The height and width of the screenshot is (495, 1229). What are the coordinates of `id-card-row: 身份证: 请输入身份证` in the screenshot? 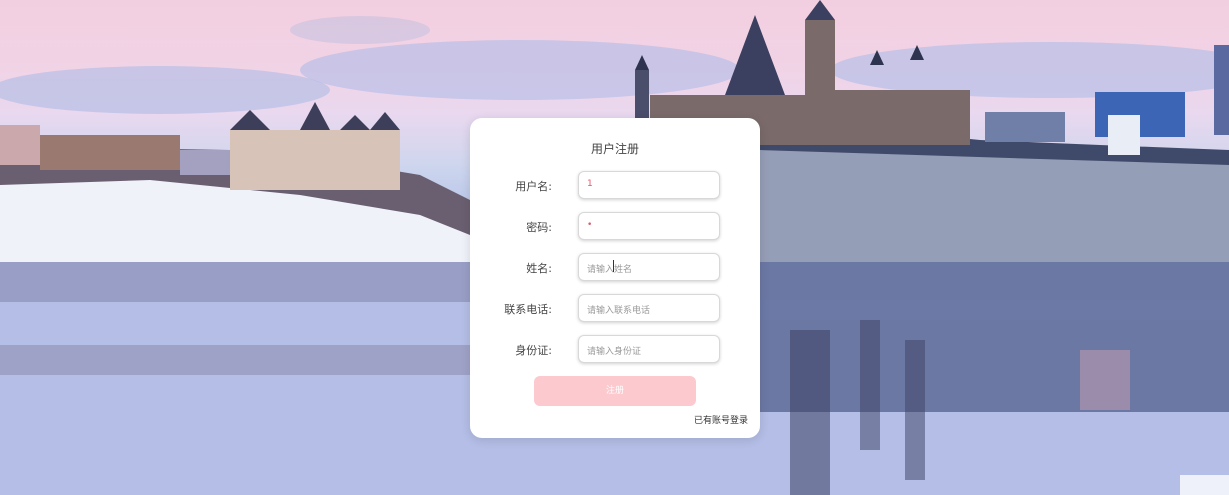 It's located at (615, 350).